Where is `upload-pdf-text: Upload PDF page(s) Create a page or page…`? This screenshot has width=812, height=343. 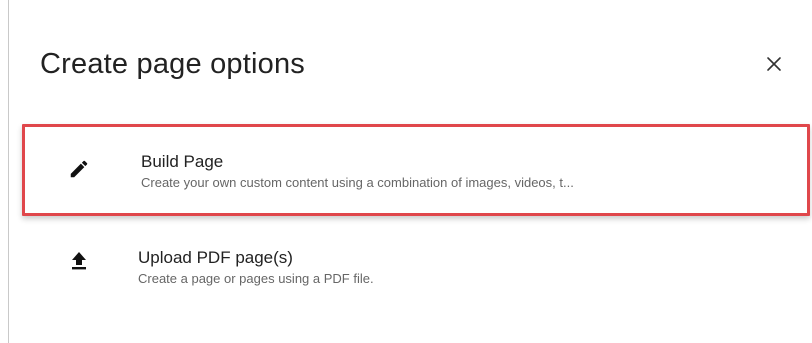 upload-pdf-text: Upload PDF page(s) Create a page or page… is located at coordinates (468, 268).